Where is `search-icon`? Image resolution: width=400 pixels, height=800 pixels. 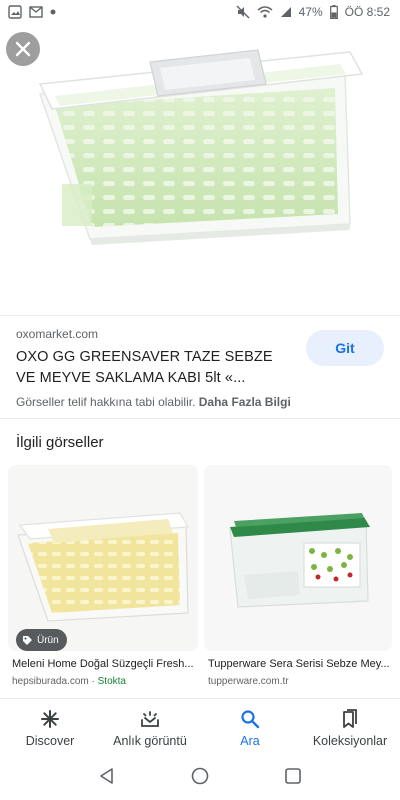 search-icon is located at coordinates (250, 719).